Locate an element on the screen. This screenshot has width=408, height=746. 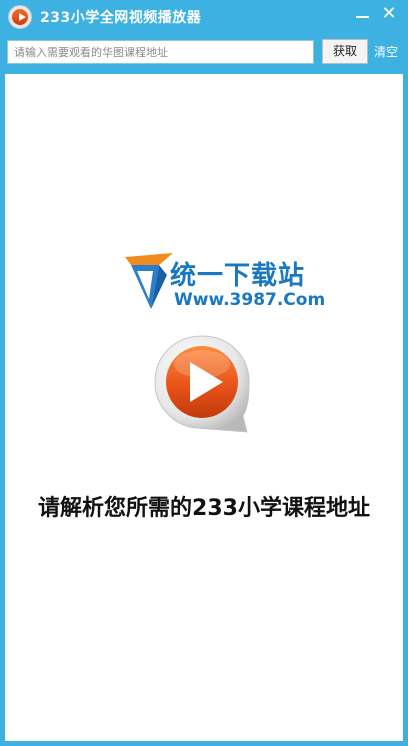
title-bar: 233小学全网视频播放器 ✕ is located at coordinates (204, 17).